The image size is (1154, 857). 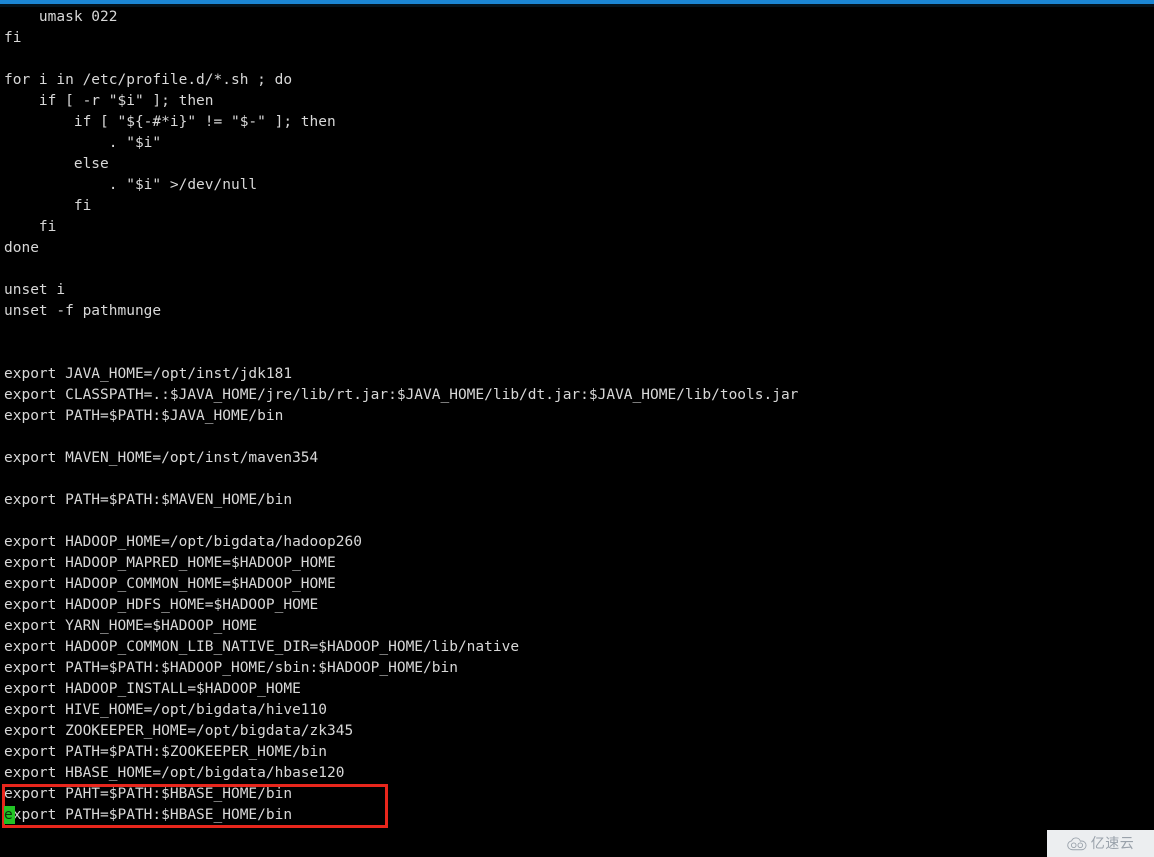 I want to click on console-line: export HIVE_HOME=/opt/bigdata/hive110, so click(x=166, y=710).